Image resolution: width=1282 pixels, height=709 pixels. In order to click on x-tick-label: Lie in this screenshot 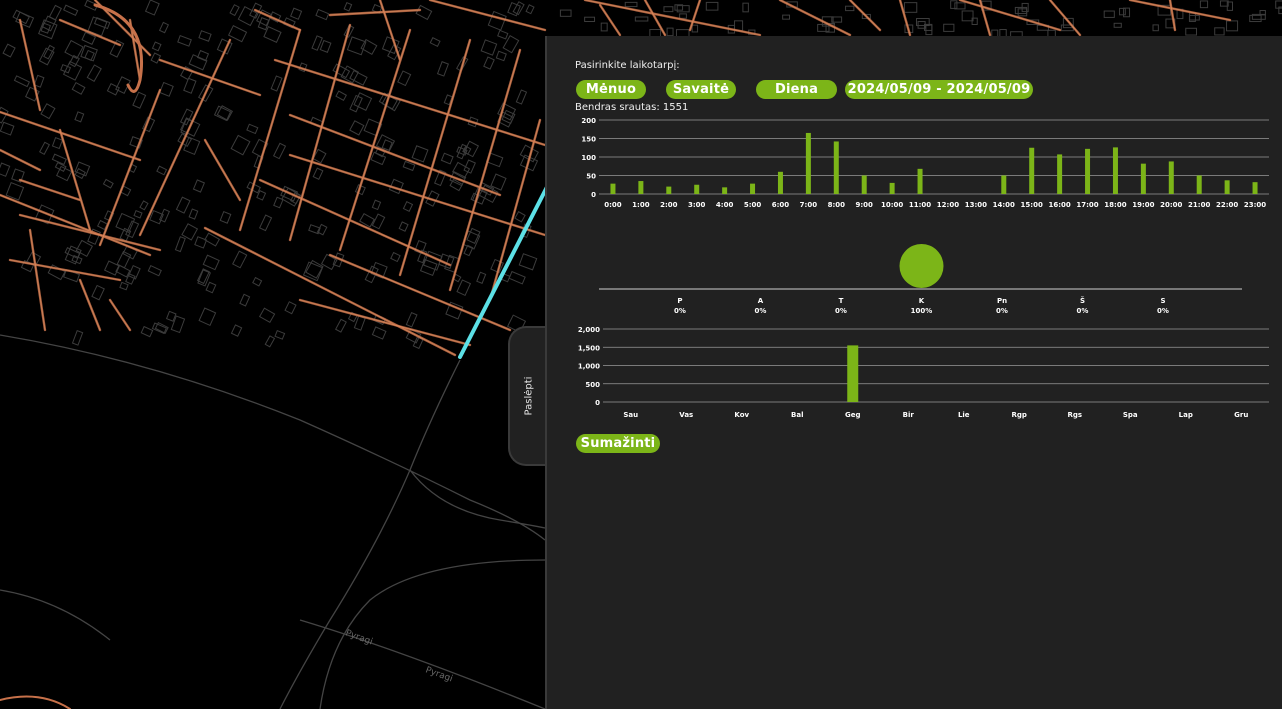, I will do `click(964, 415)`.